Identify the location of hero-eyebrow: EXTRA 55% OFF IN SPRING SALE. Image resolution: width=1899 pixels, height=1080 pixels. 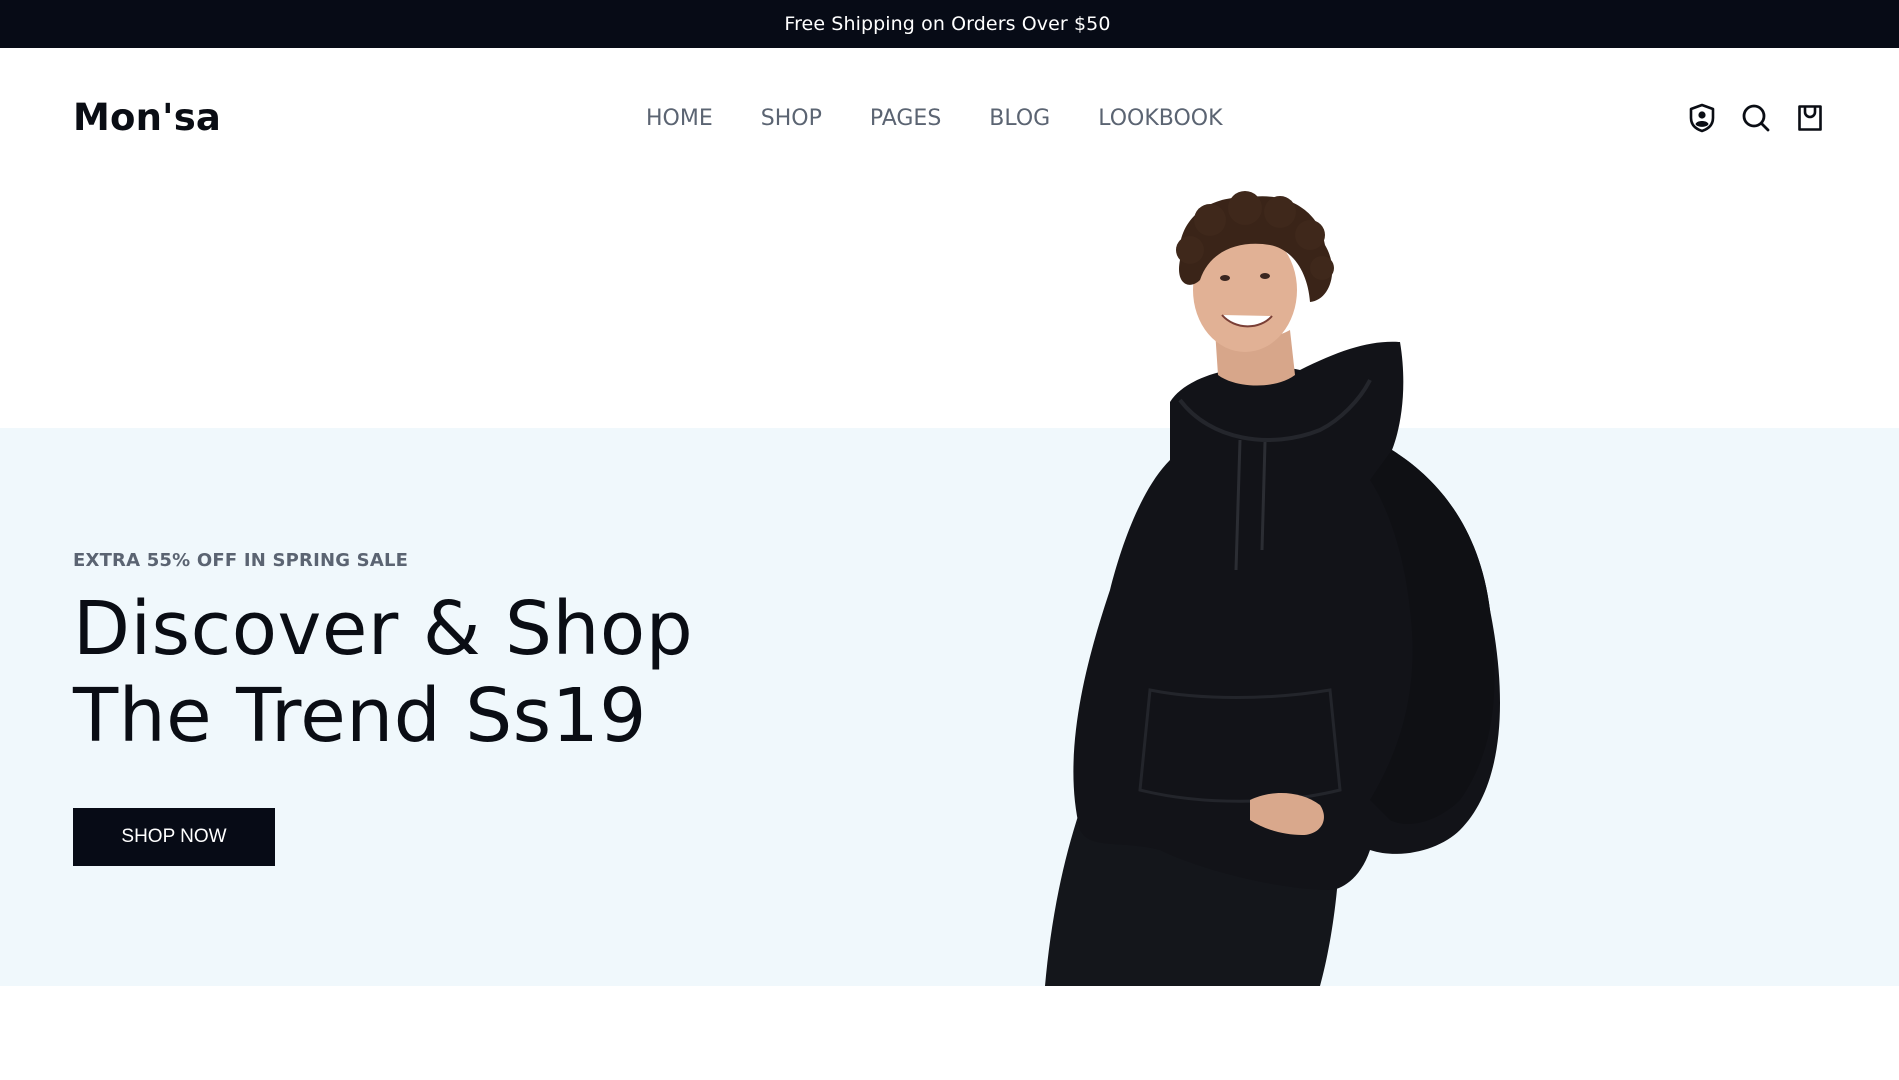
(241, 560).